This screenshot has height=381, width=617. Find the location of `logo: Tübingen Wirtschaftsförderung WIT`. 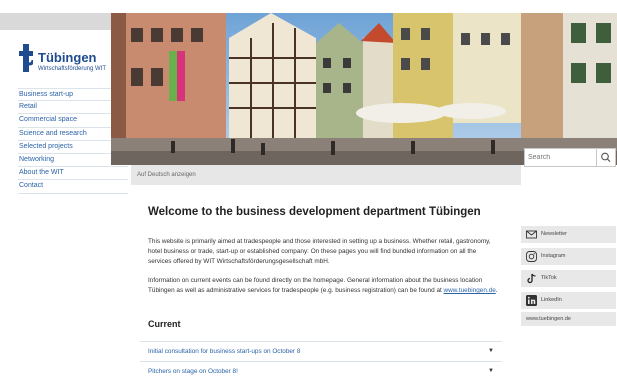

logo: Tübingen Wirtschaftsförderung WIT is located at coordinates (69, 61).